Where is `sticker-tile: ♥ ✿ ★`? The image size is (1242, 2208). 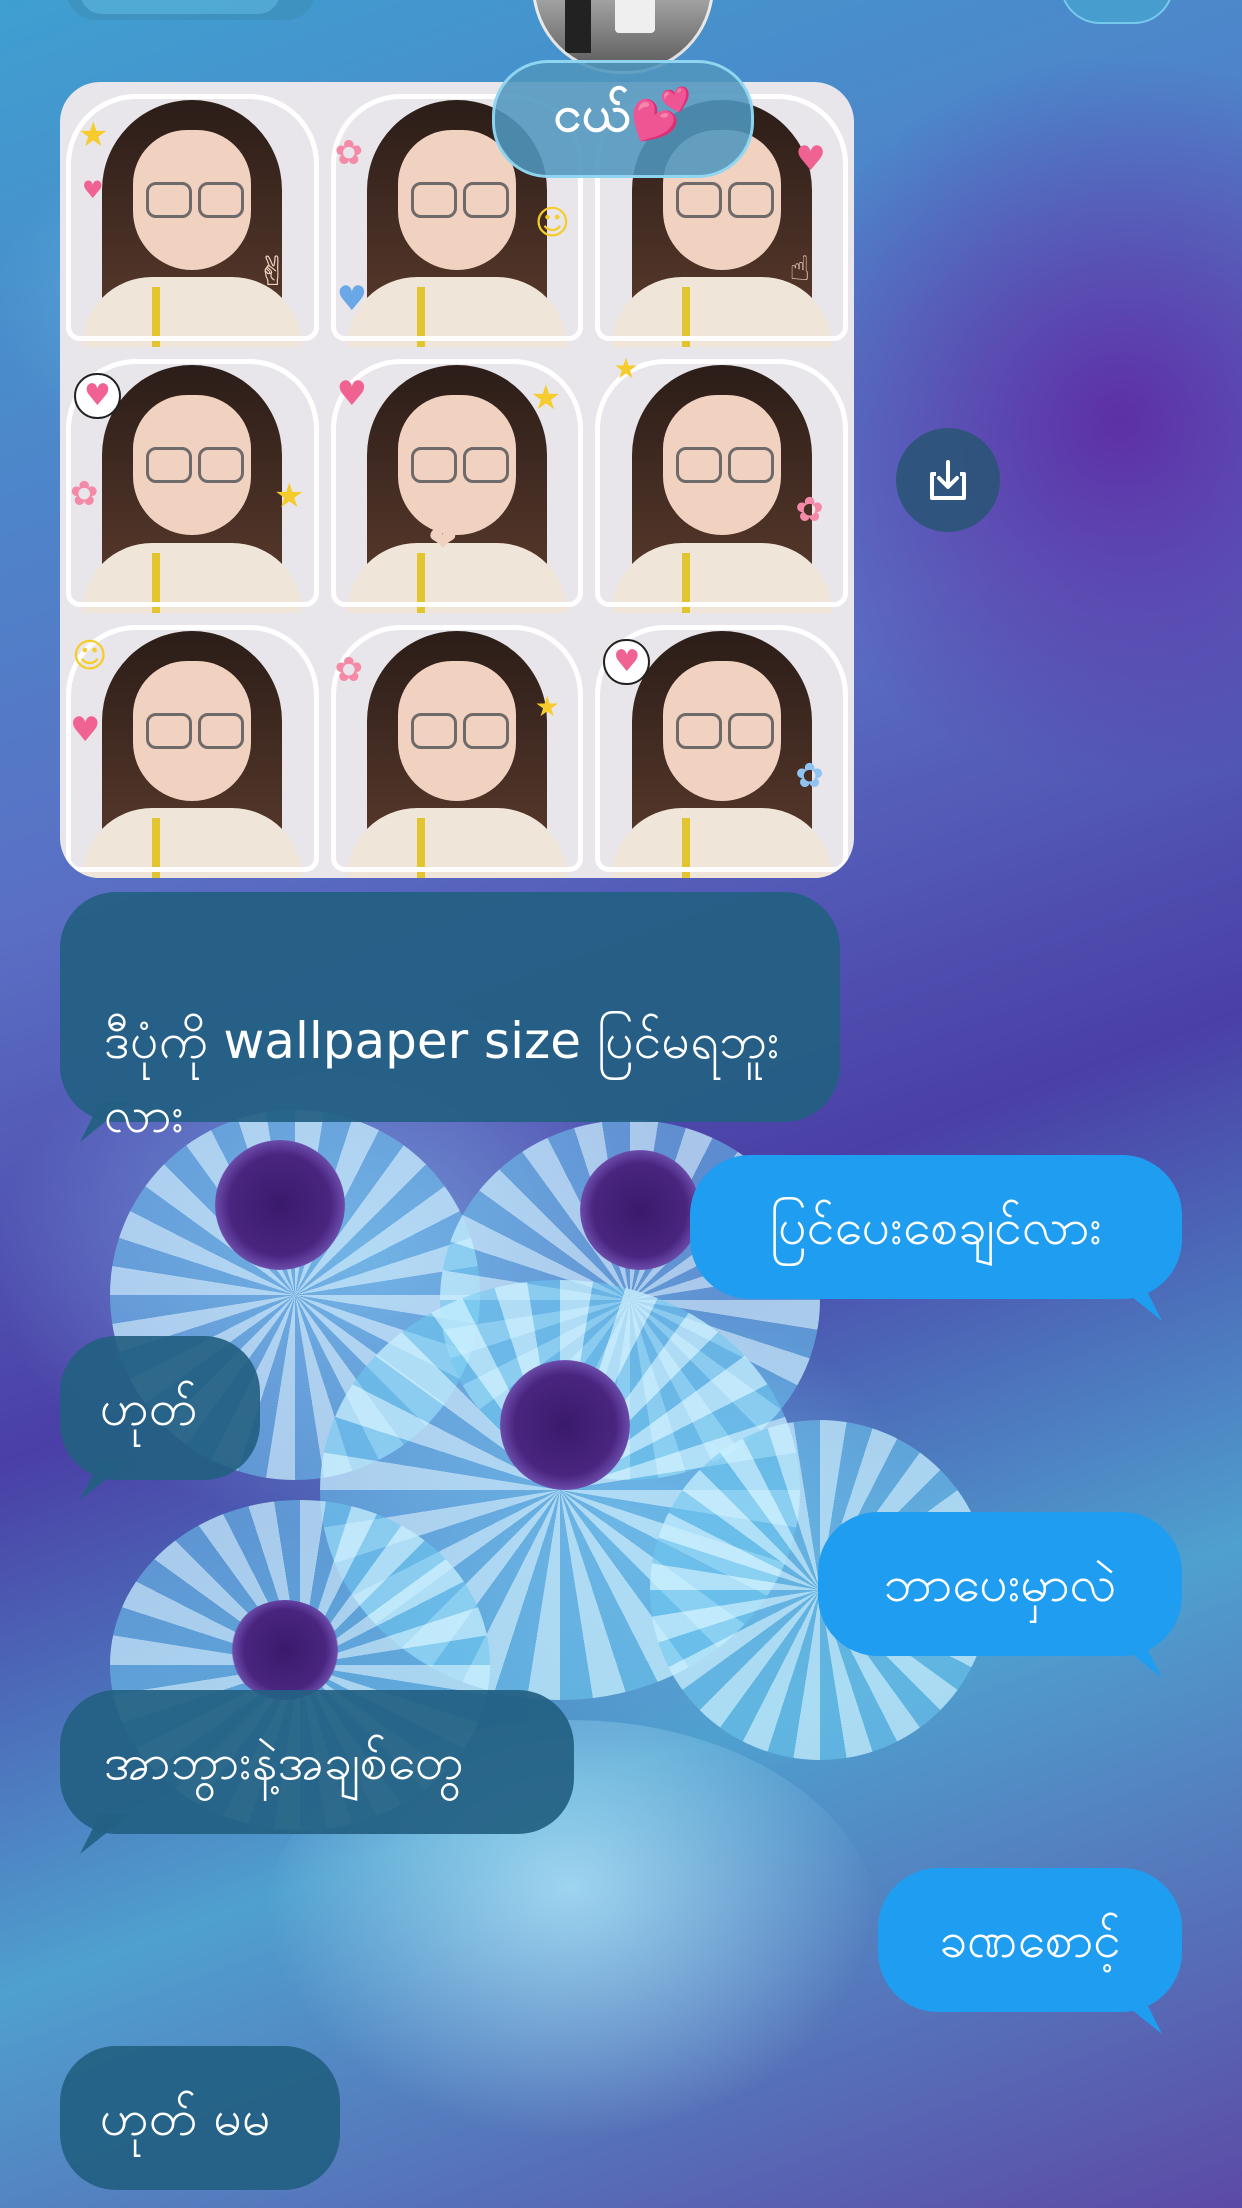
sticker-tile: ♥ ✿ ★ is located at coordinates (192, 480).